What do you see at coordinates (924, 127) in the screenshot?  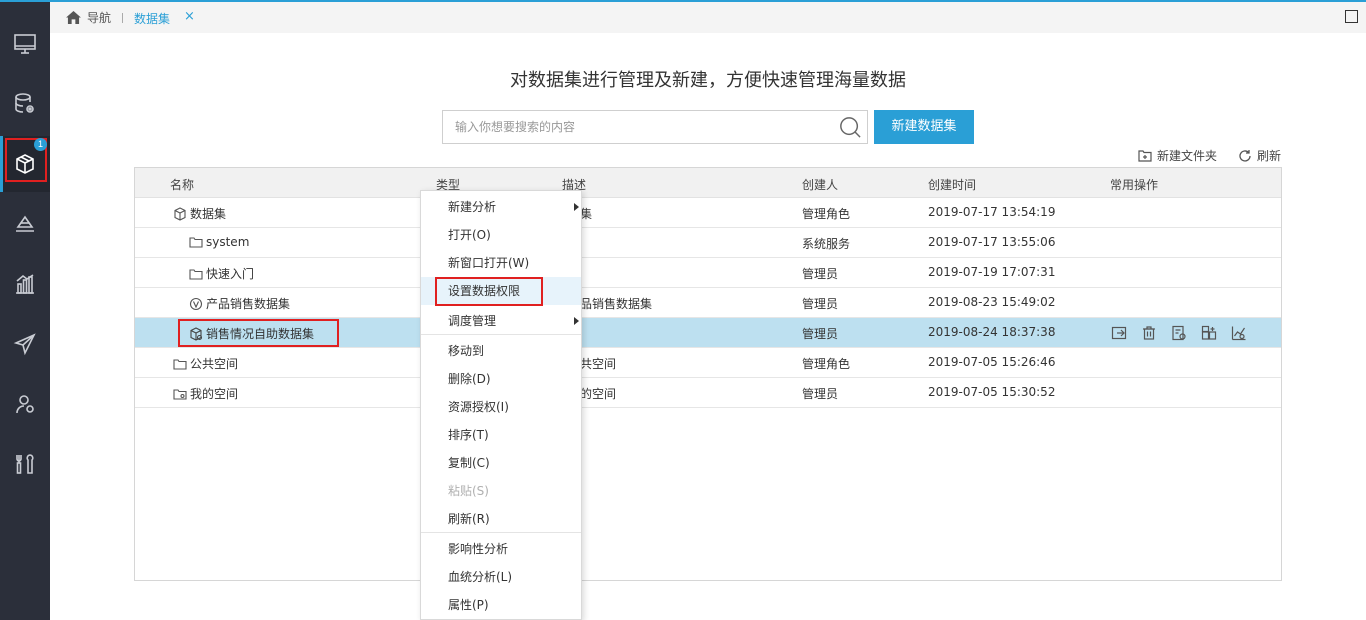 I see `new-dataset-button: 新建数据集` at bounding box center [924, 127].